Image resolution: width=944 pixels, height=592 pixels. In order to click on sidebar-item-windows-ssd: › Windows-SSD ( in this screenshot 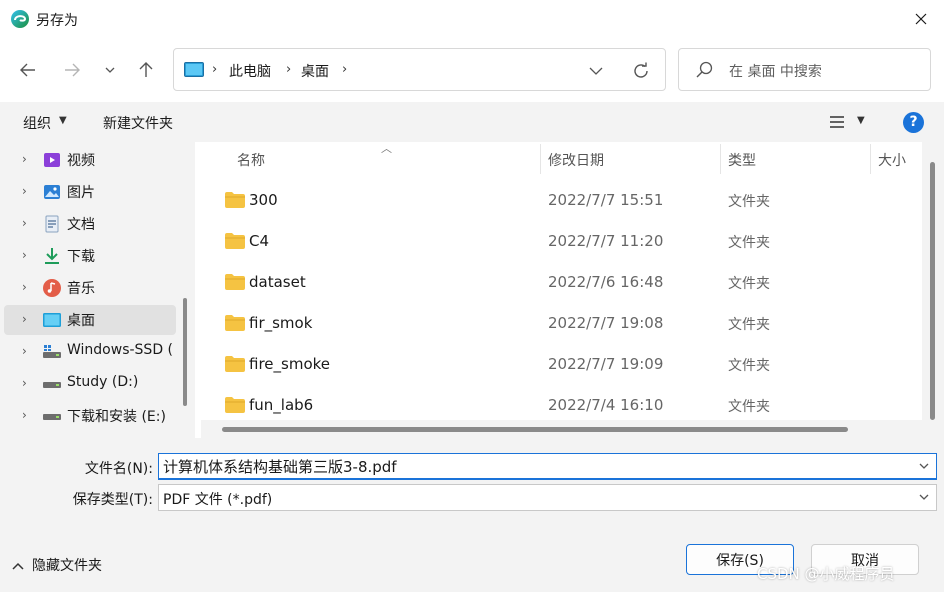, I will do `click(90, 352)`.